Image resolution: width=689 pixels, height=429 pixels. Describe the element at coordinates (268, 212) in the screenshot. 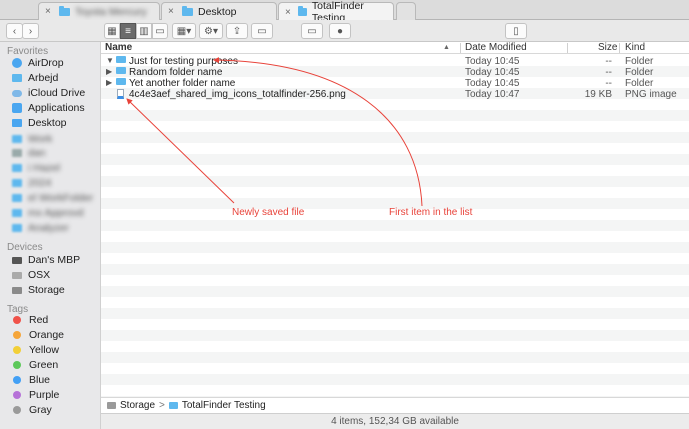

I see `annotation-saved: Newly saved file` at that location.